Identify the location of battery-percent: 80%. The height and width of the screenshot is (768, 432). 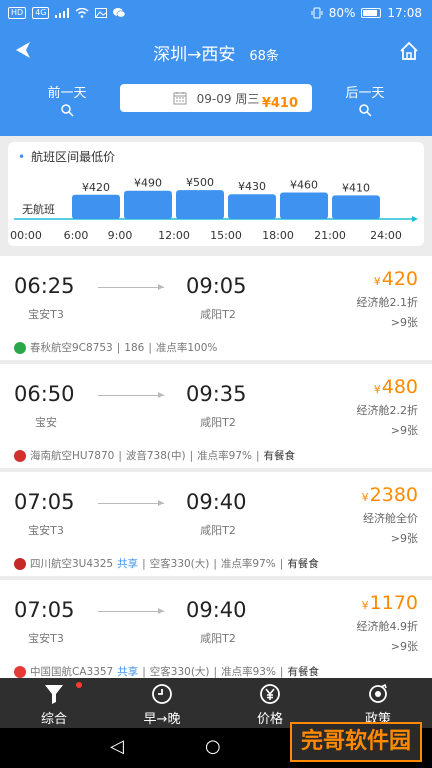
(342, 13).